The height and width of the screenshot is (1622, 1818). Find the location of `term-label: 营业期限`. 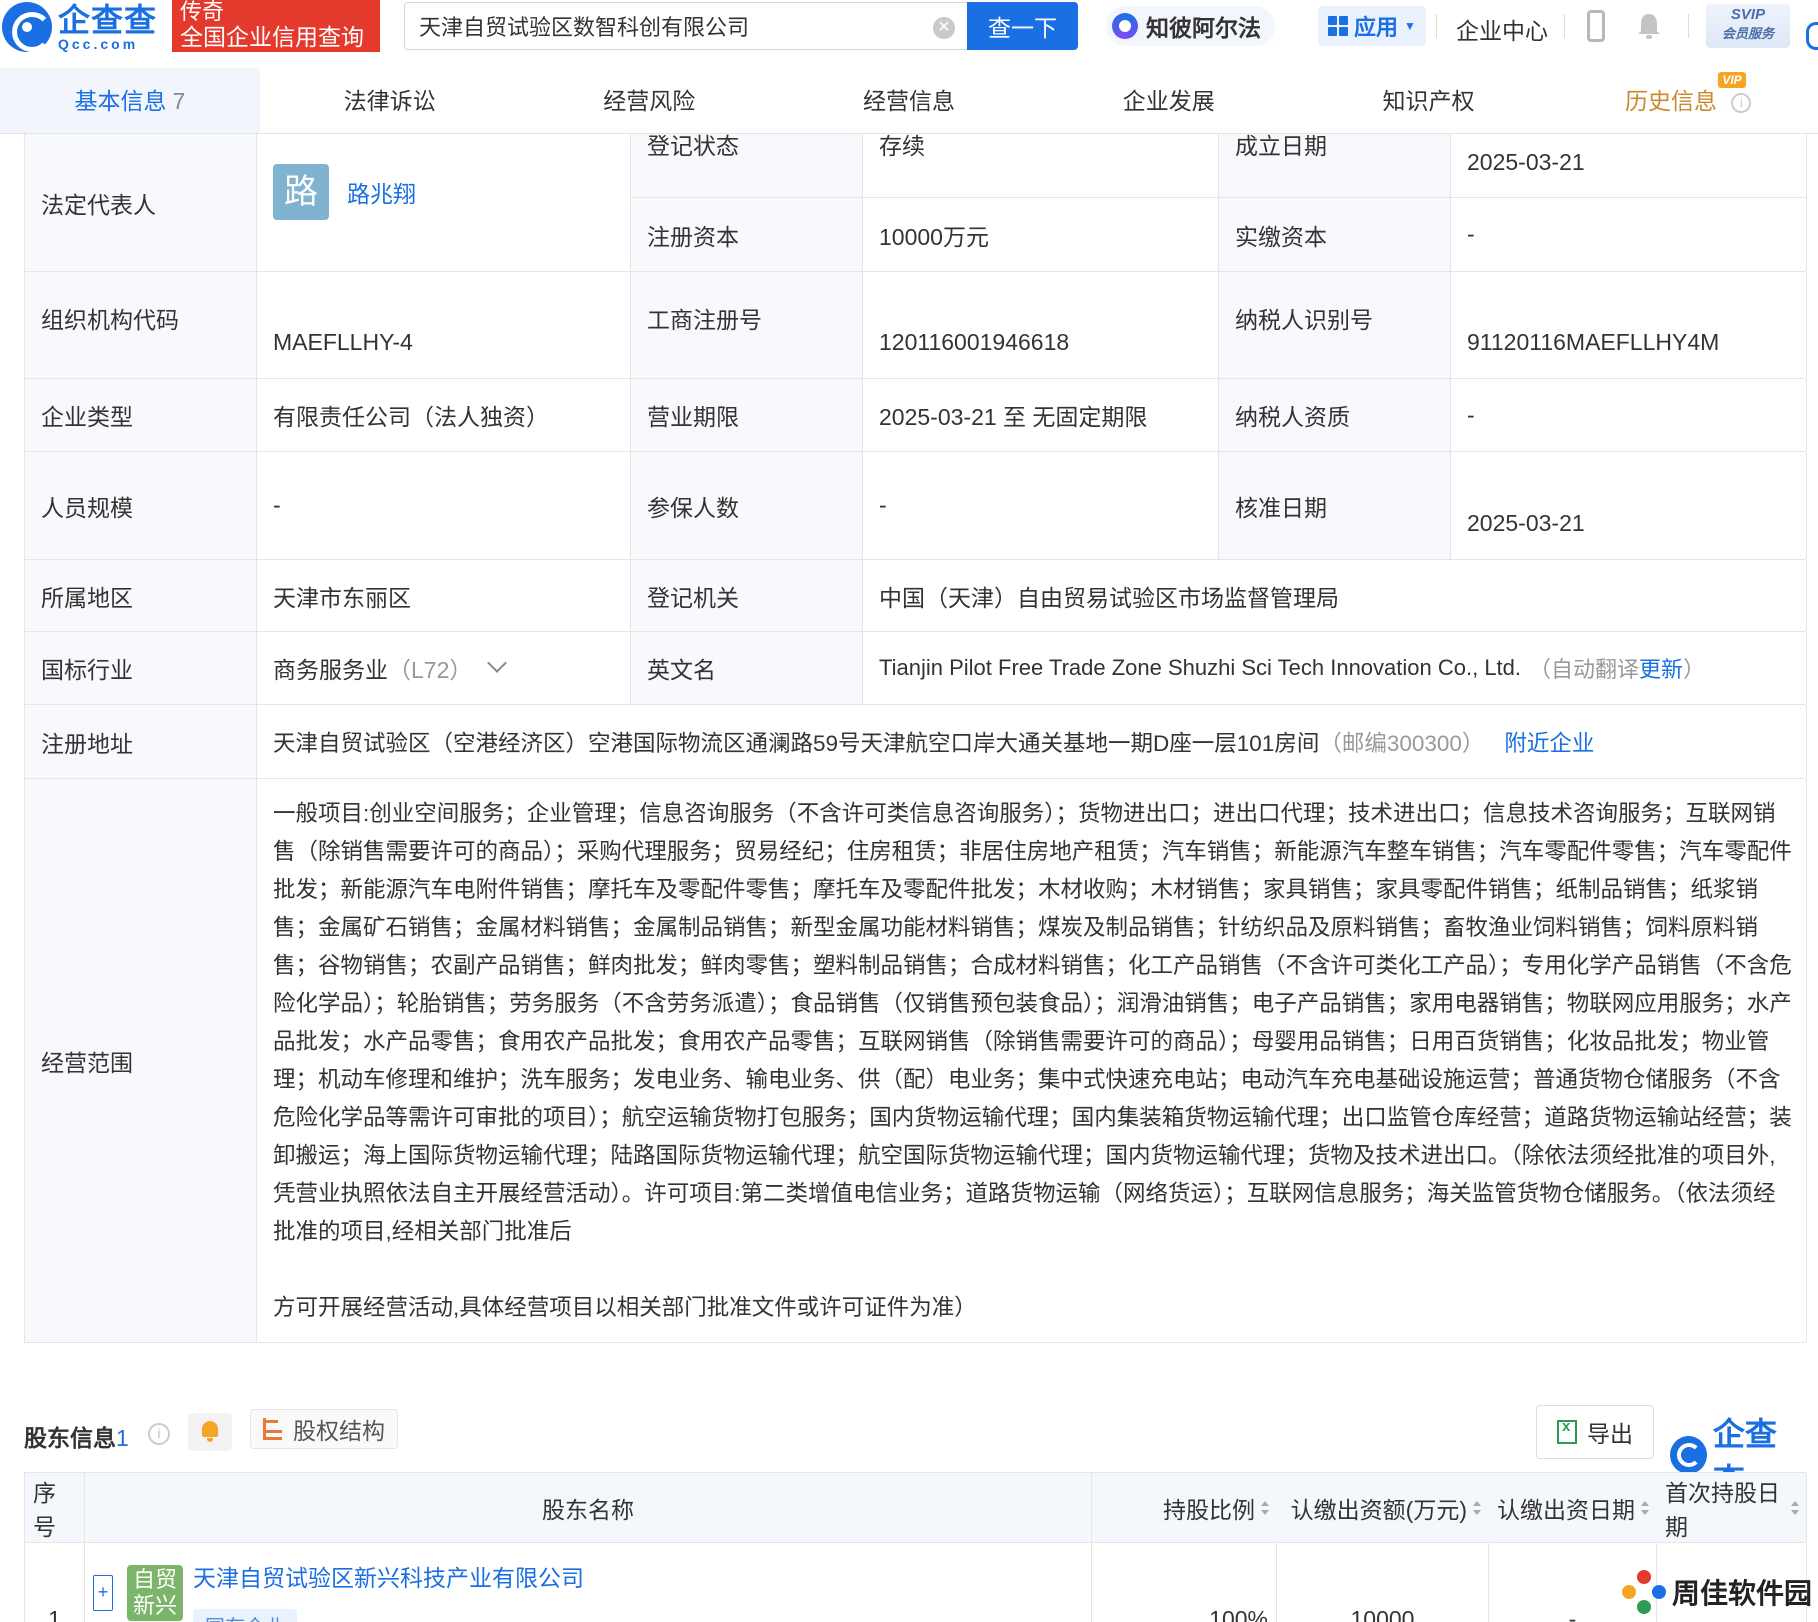

term-label: 营业期限 is located at coordinates (747, 415).